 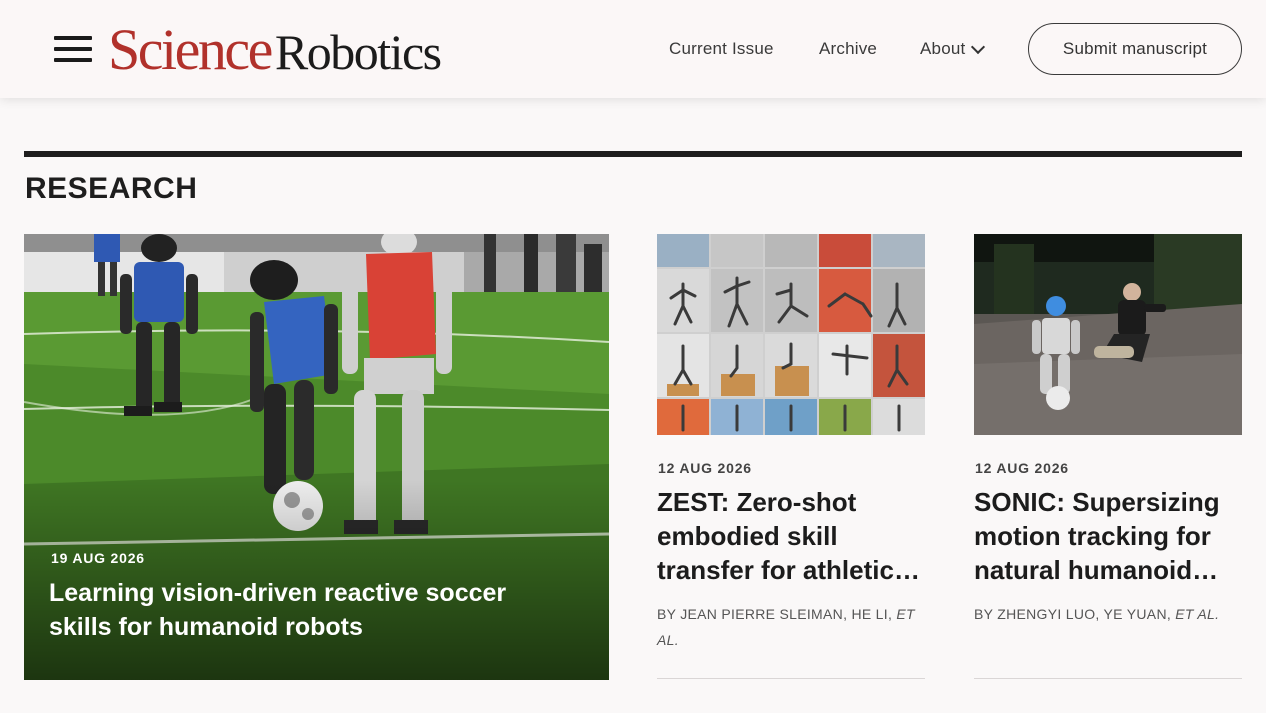 What do you see at coordinates (1197, 614) in the screenshot?
I see `authors-et-al: ET AL.` at bounding box center [1197, 614].